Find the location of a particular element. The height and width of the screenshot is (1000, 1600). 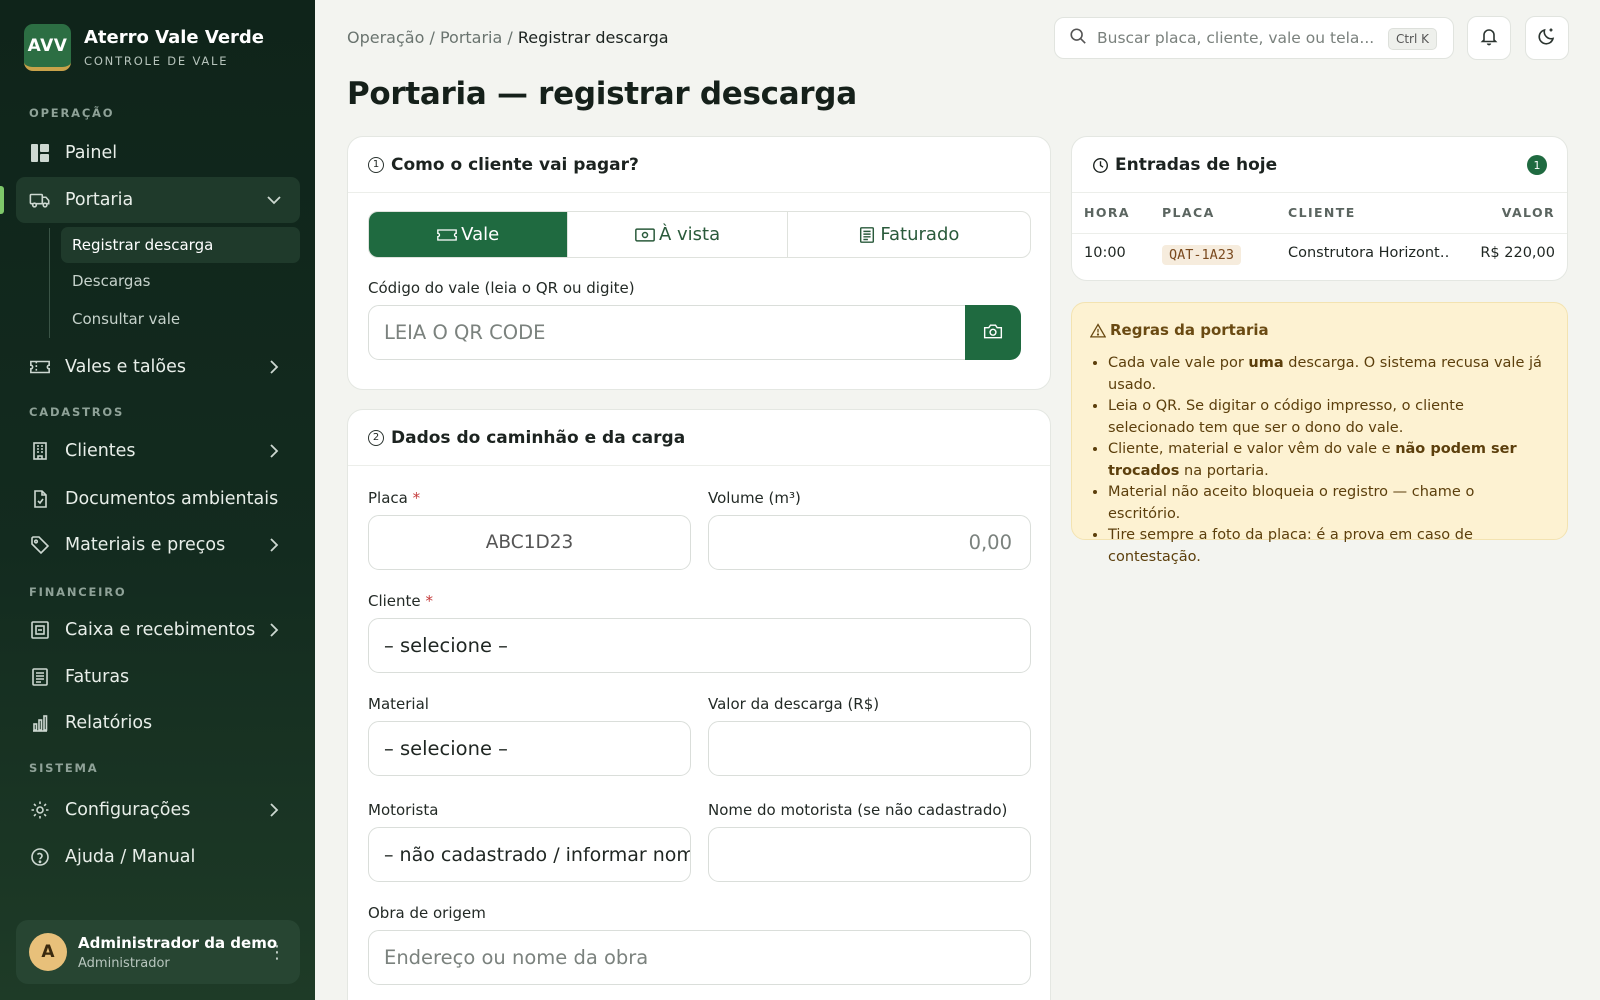

payment-option-label: Faturado is located at coordinates (920, 234).